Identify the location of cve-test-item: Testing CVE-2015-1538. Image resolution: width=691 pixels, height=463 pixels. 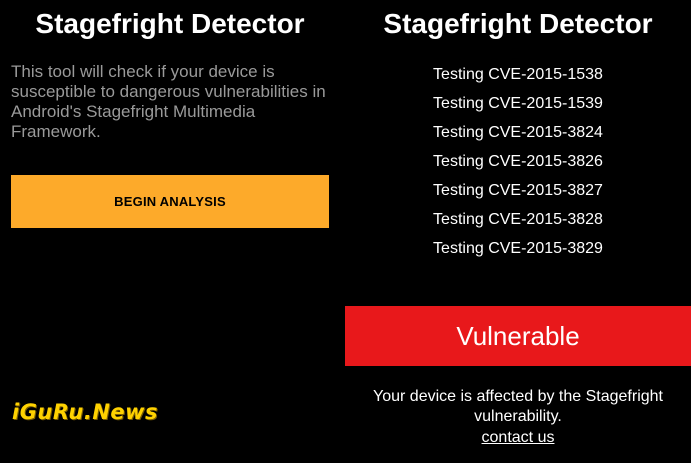
(518, 74).